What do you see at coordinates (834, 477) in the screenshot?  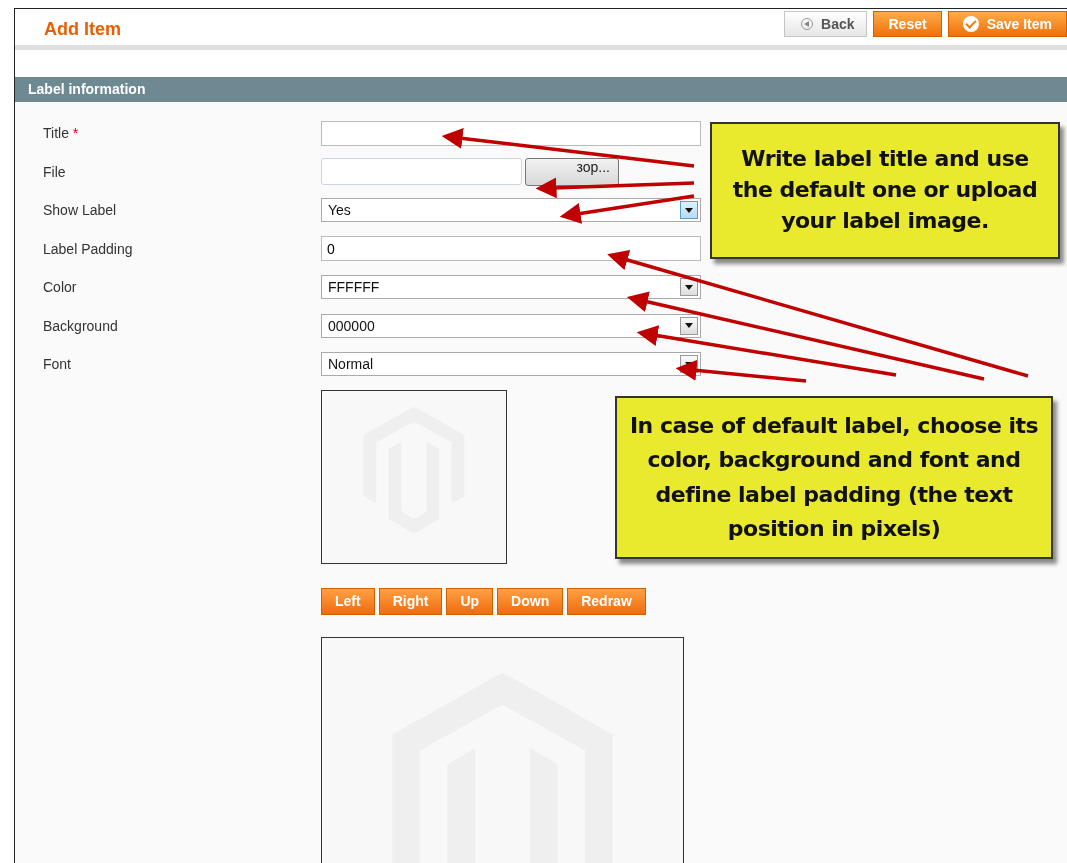 I see `callout-note: In case of default label, choose its color, background and font and define label padding (the text position in pixels)` at bounding box center [834, 477].